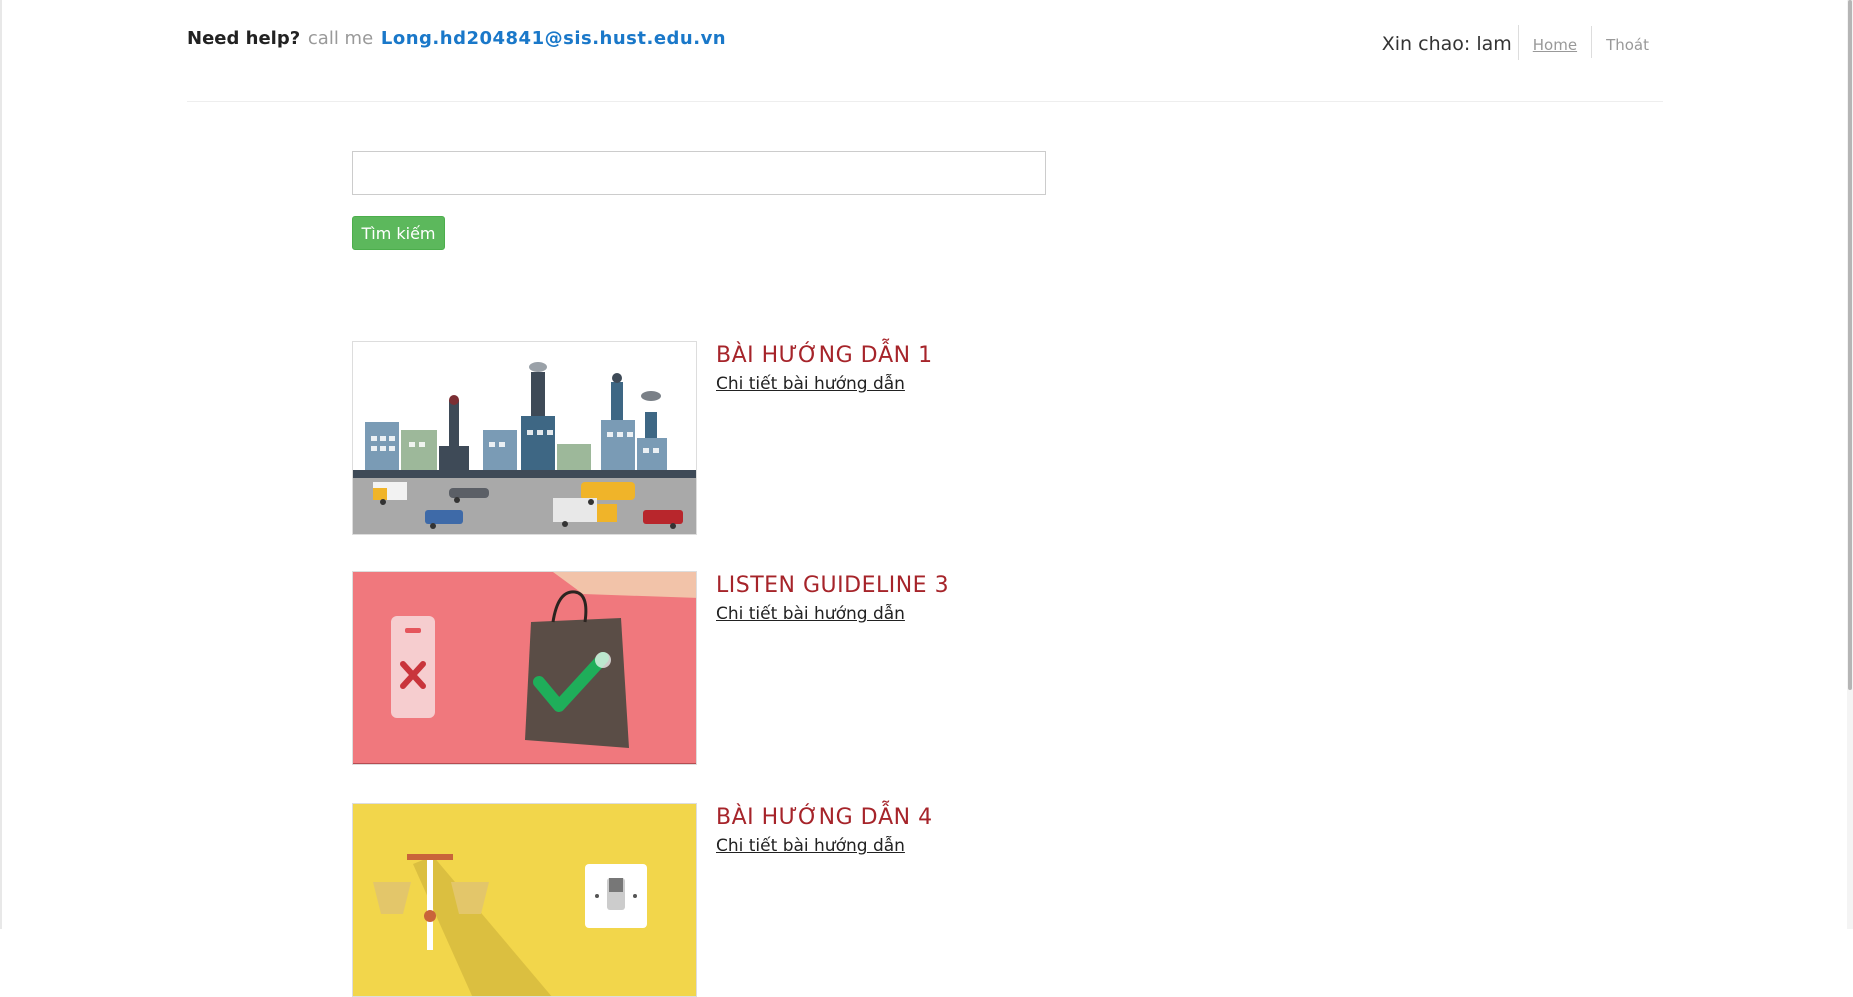 Image resolution: width=1853 pixels, height=997 pixels. I want to click on contact-email: Long.hd204841@sis.hust.edu.vn, so click(553, 38).